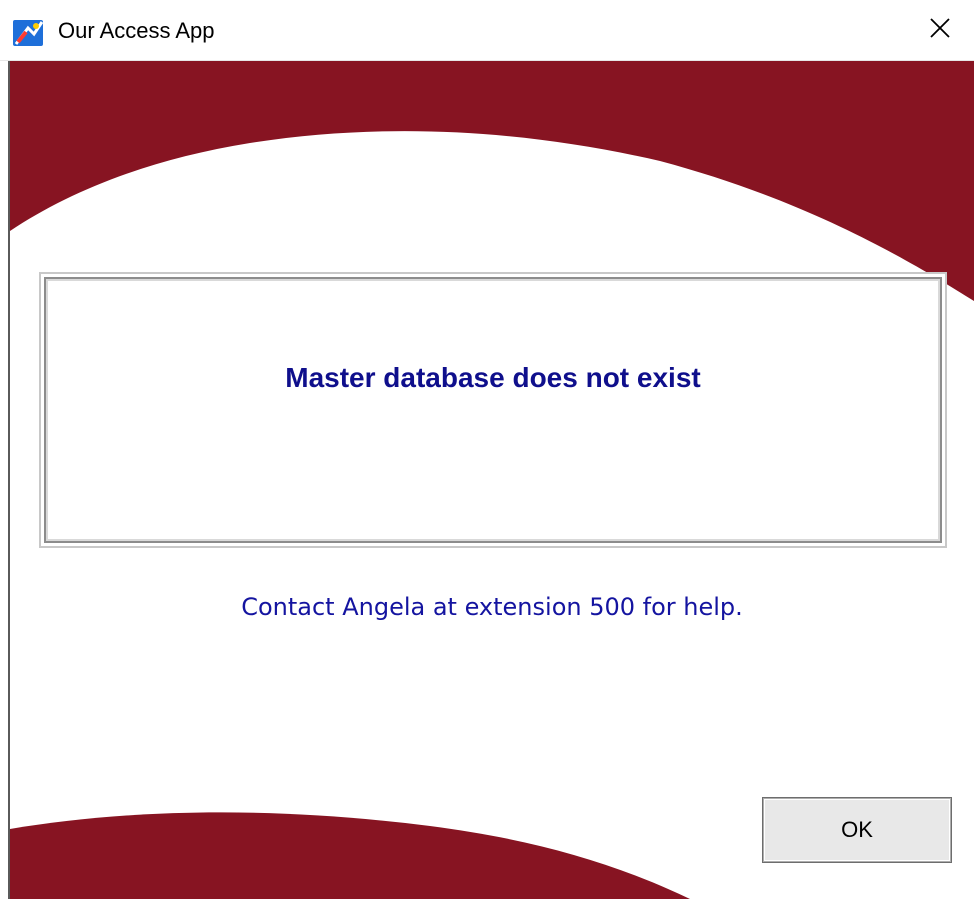  I want to click on error-message: Master database does not exist, so click(493, 377).